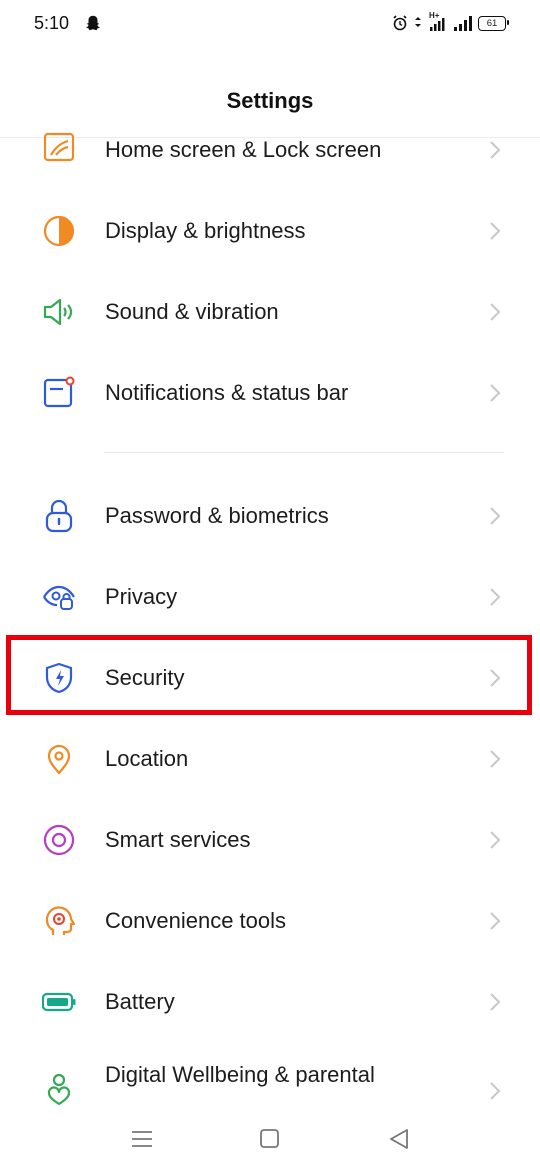 This screenshot has width=540, height=1170. Describe the element at coordinates (217, 515) in the screenshot. I see `settings-item-label: Password & biometrics` at that location.